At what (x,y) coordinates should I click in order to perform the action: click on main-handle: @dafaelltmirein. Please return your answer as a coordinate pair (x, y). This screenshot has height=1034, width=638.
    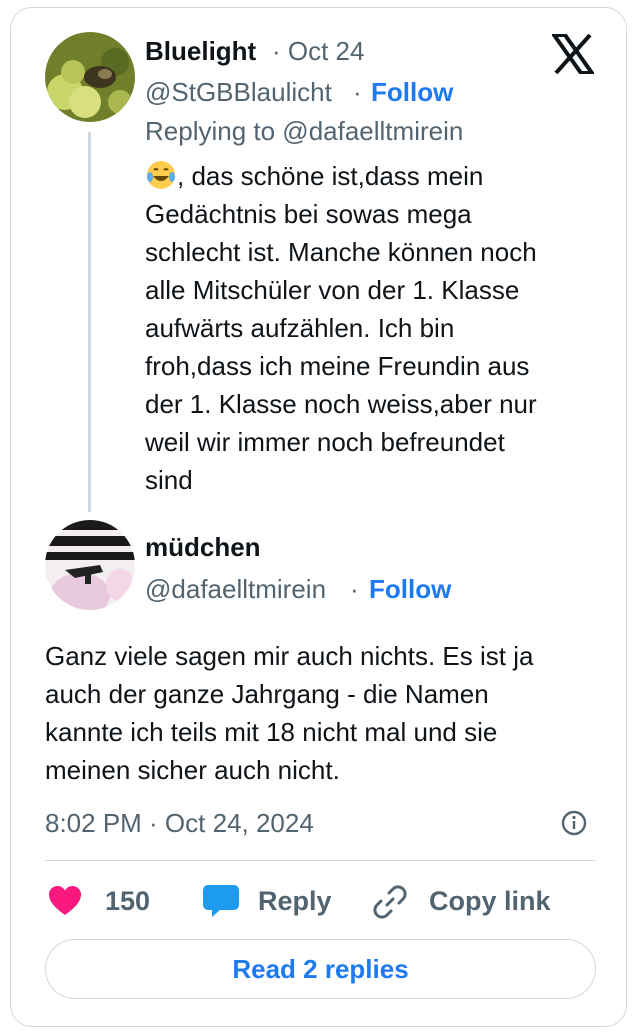
    Looking at the image, I should click on (235, 589).